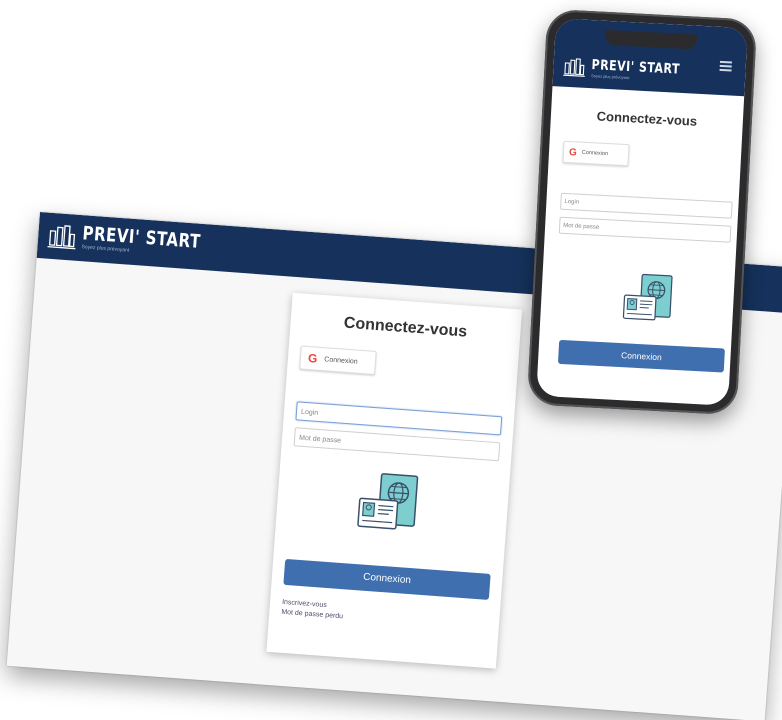  I want to click on login-submit-button: Connexion, so click(387, 579).